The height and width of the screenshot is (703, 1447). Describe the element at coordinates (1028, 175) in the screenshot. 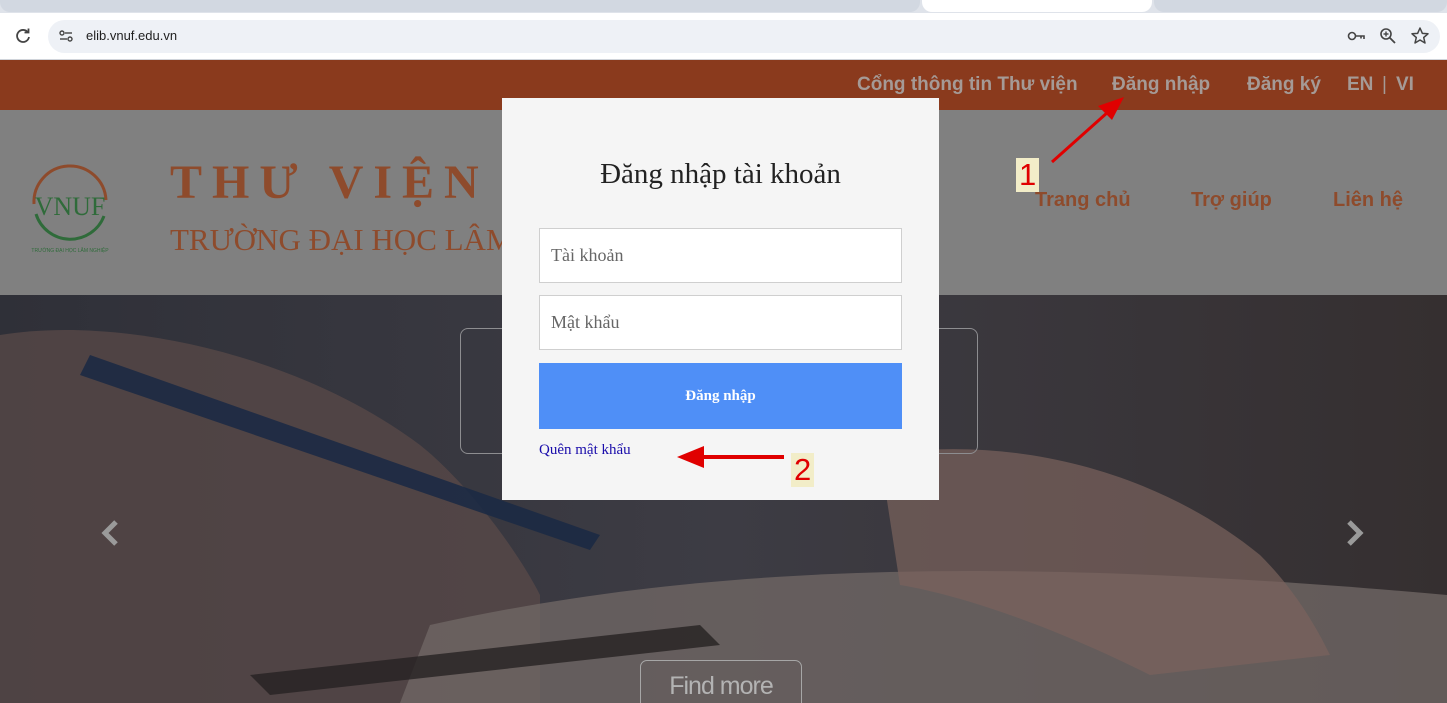

I see `annotation-number-1: 1` at that location.